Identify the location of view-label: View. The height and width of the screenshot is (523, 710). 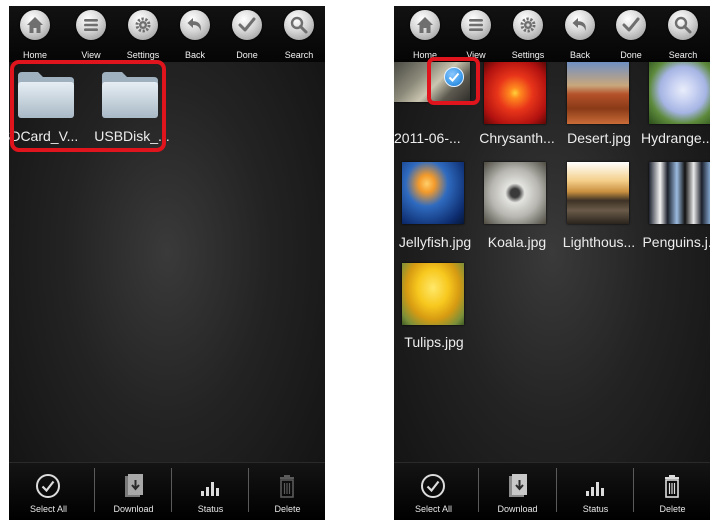
(91, 55).